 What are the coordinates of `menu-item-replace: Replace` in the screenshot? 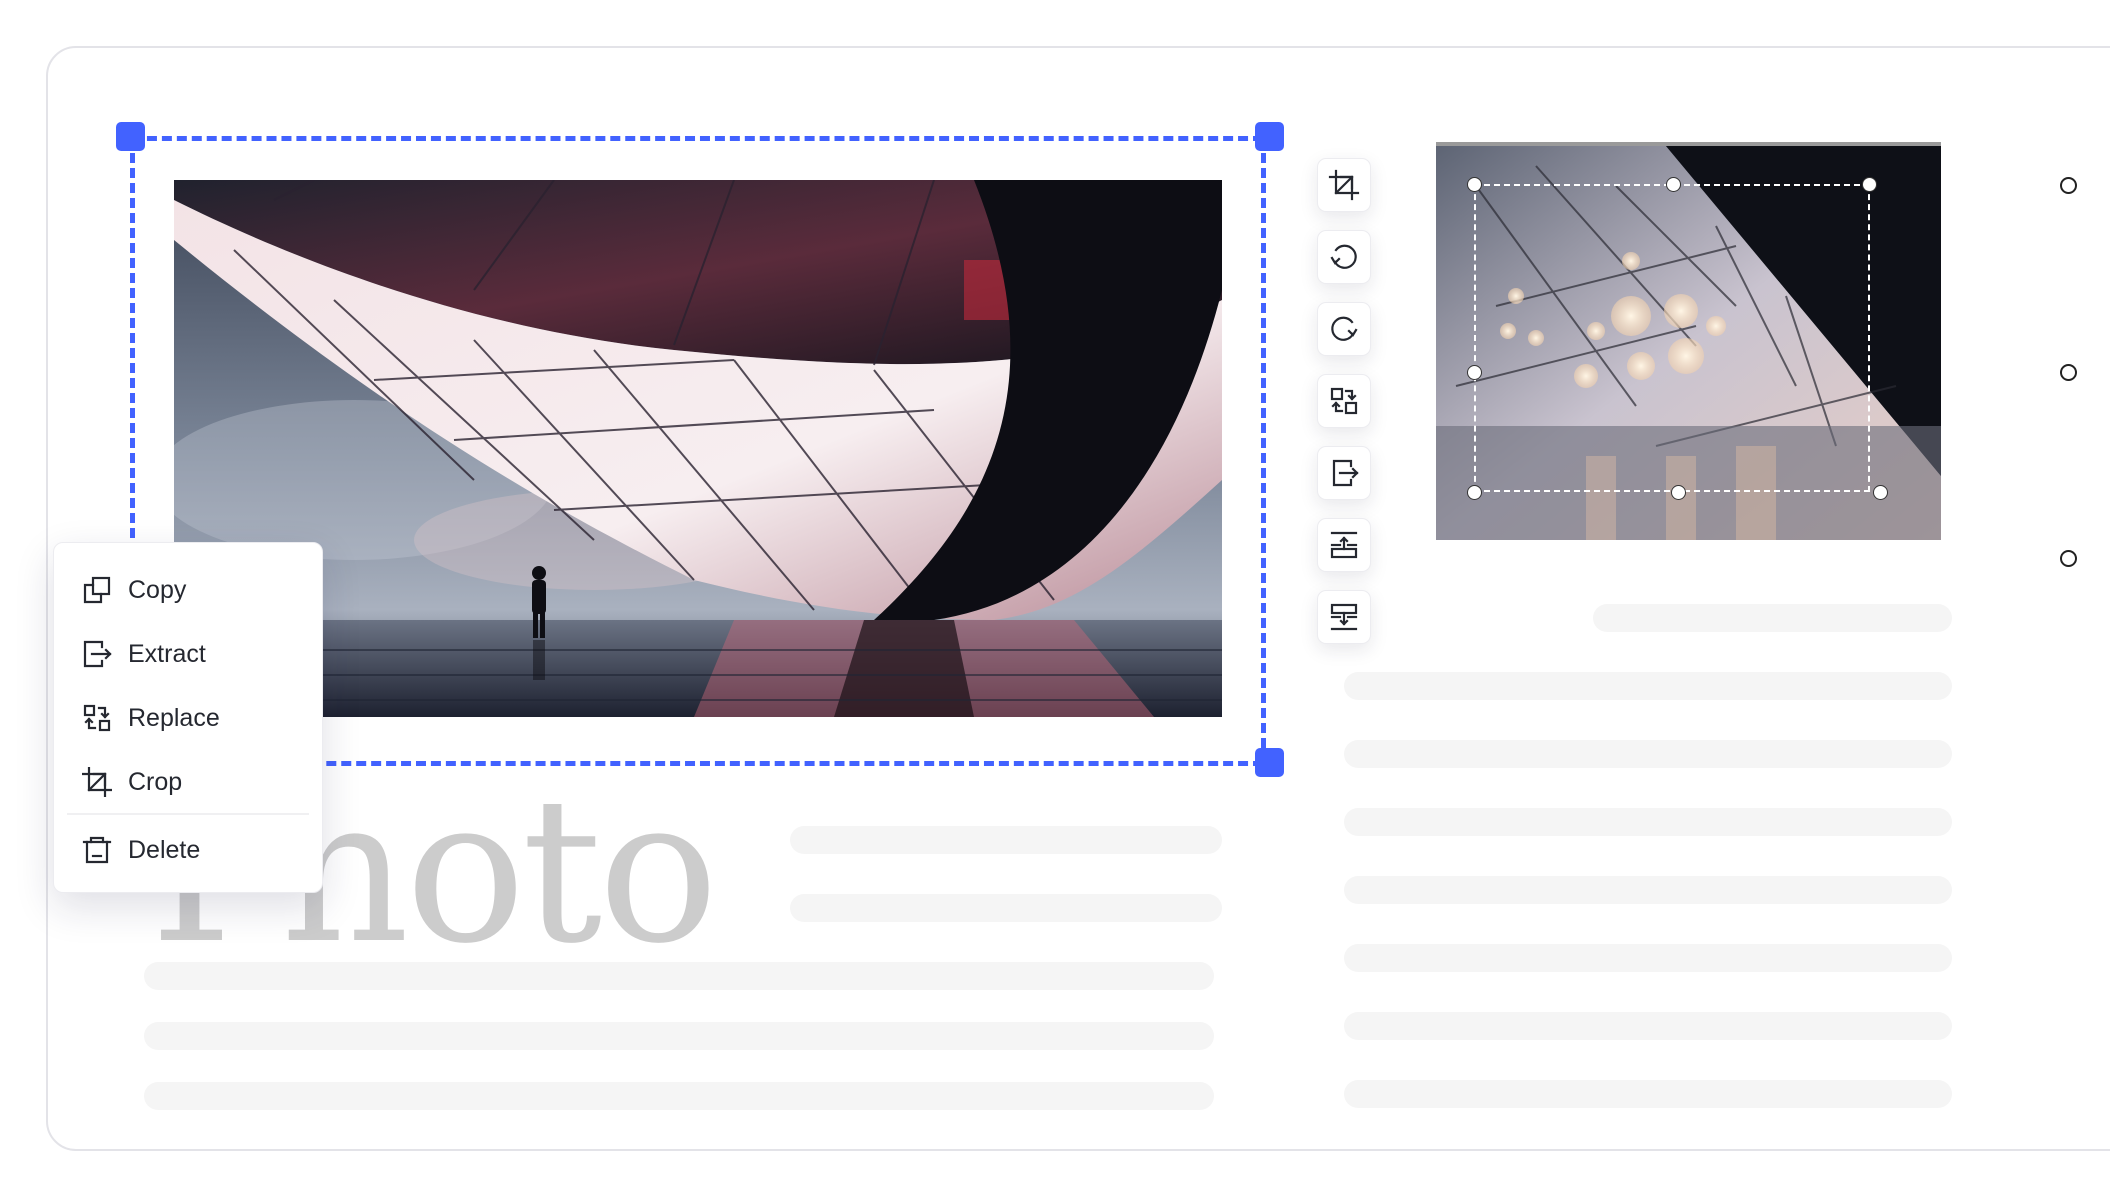 It's located at (188, 718).